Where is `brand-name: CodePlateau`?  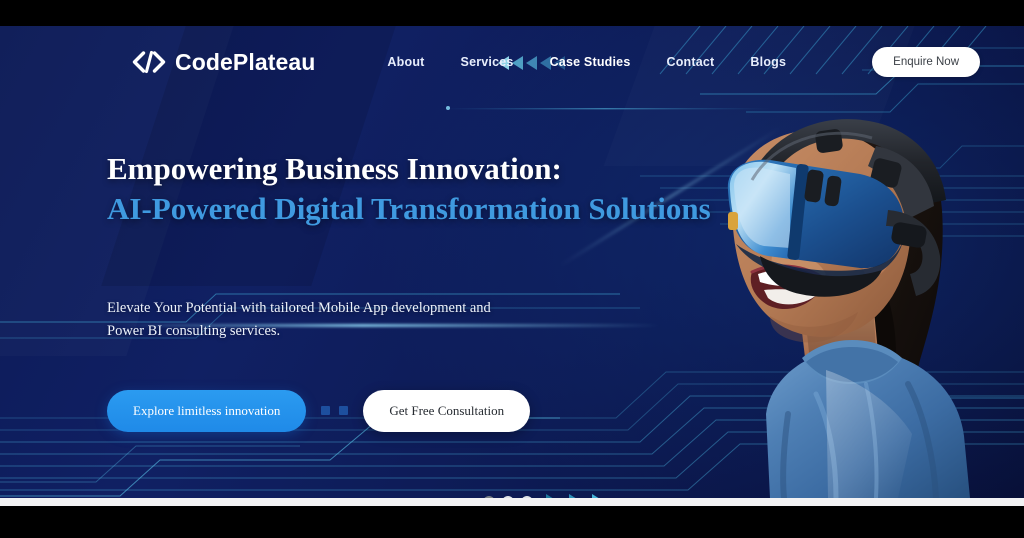
brand-name: CodePlateau is located at coordinates (245, 61).